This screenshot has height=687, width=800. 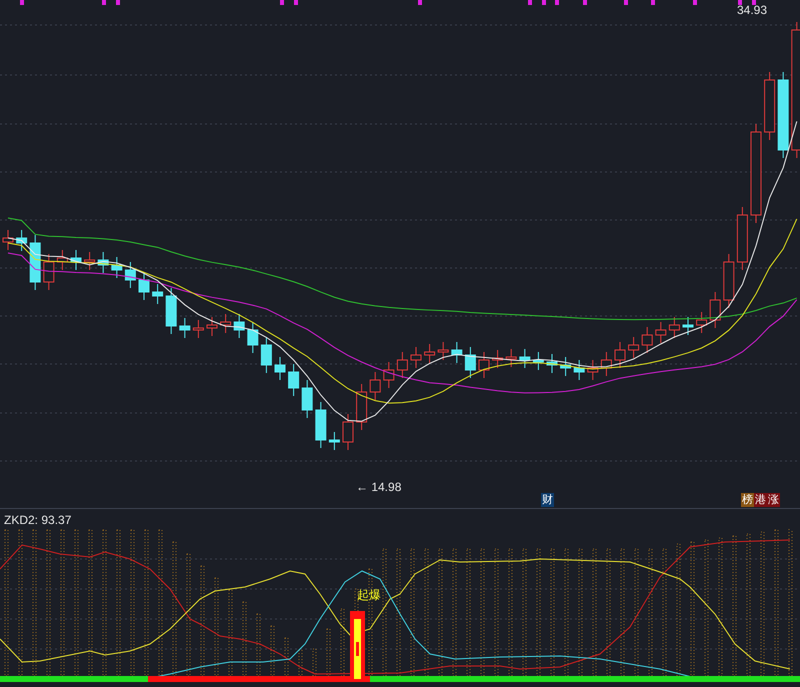 What do you see at coordinates (773, 500) in the screenshot?
I see `tag-badge: 涨` at bounding box center [773, 500].